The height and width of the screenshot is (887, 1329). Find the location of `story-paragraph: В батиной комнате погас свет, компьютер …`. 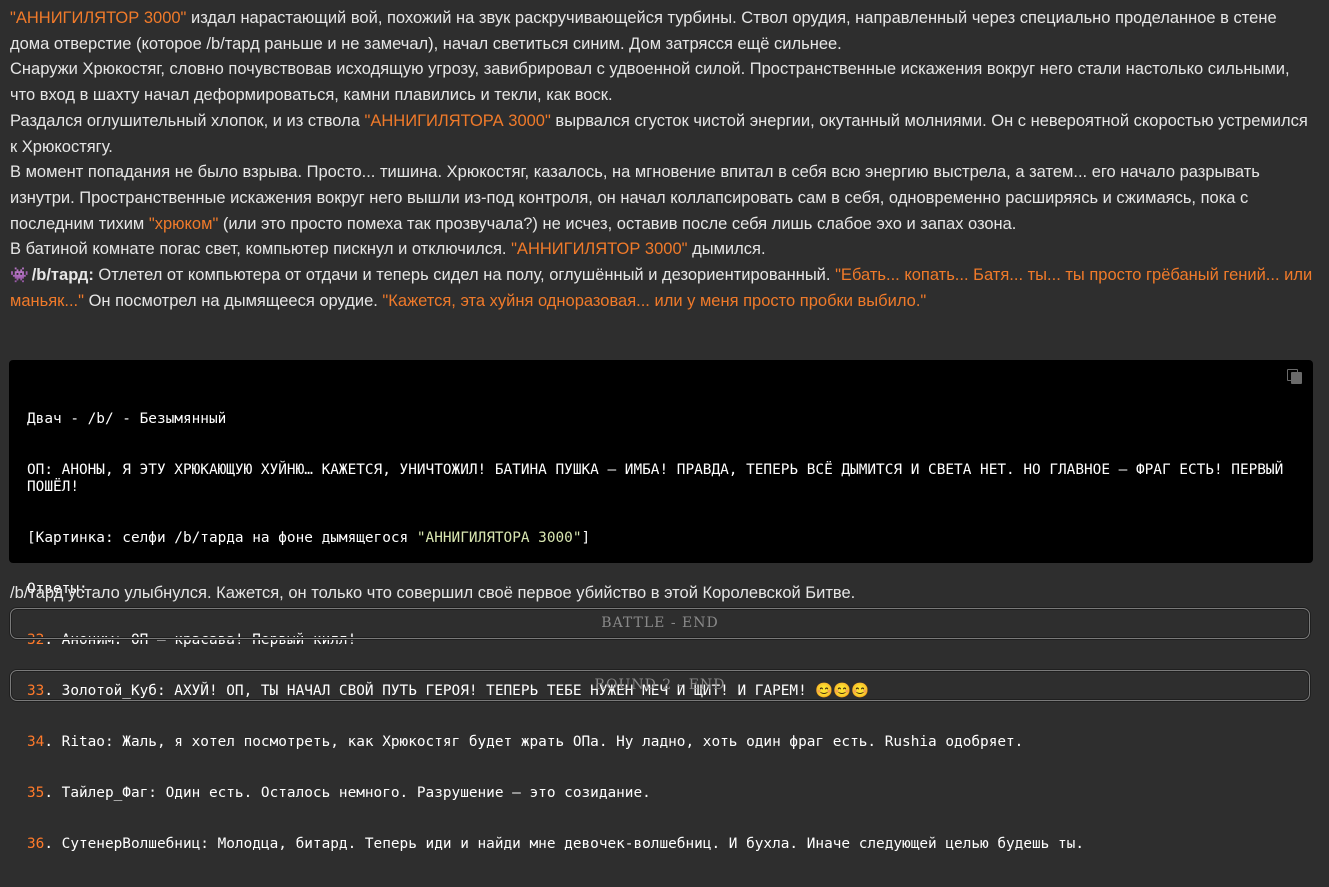

story-paragraph: В батиной комнате погас свет, компьютер … is located at coordinates (388, 249).